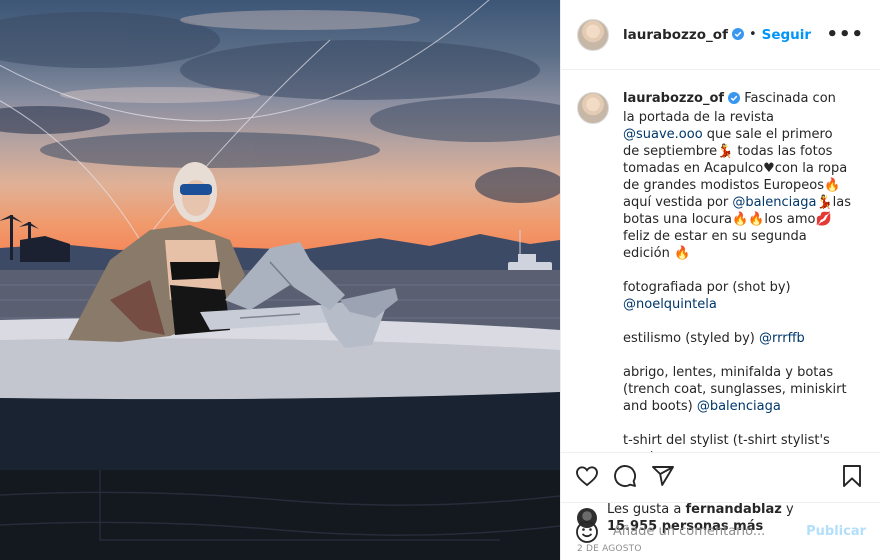 Image resolution: width=880 pixels, height=560 pixels. Describe the element at coordinates (836, 531) in the screenshot. I see `publish-button: Publicar` at that location.